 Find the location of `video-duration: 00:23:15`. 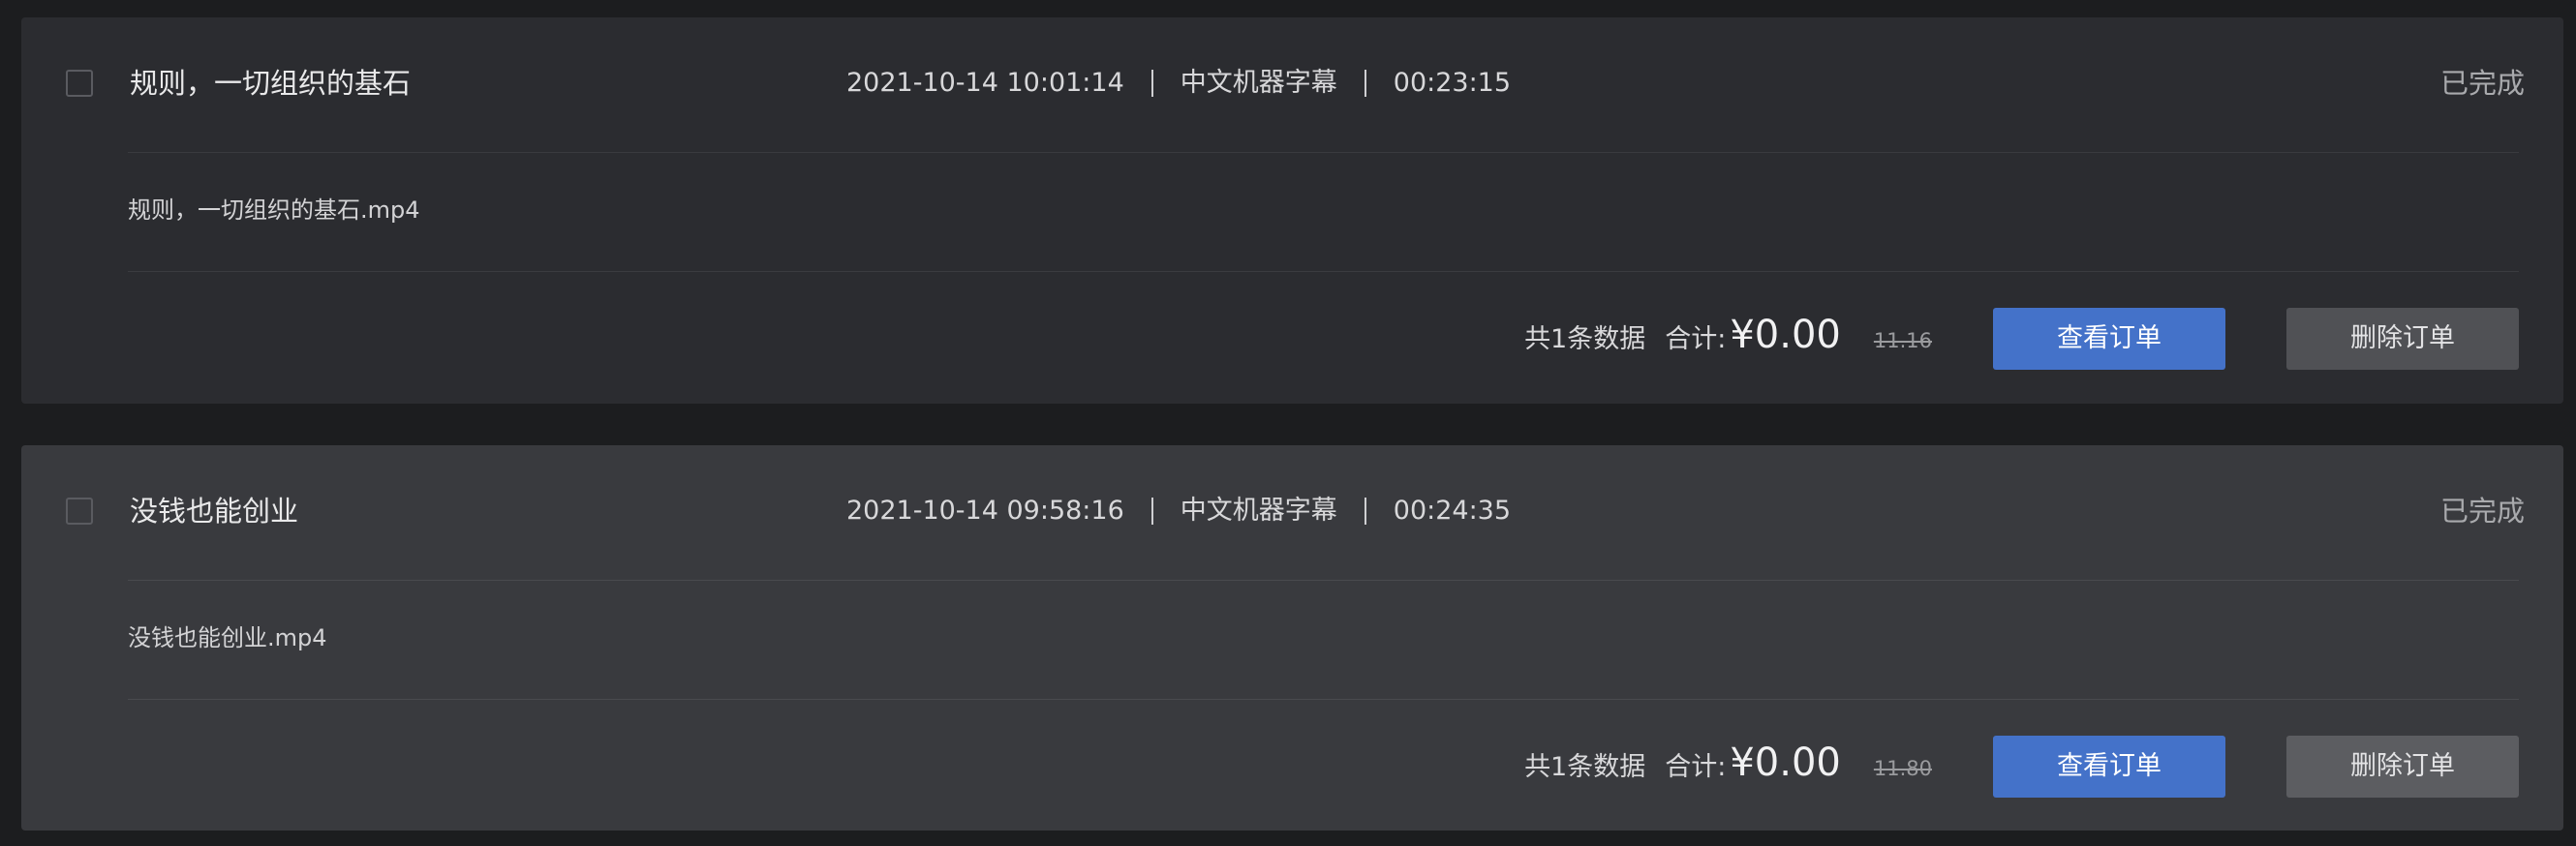

video-duration: 00:23:15 is located at coordinates (1452, 83).